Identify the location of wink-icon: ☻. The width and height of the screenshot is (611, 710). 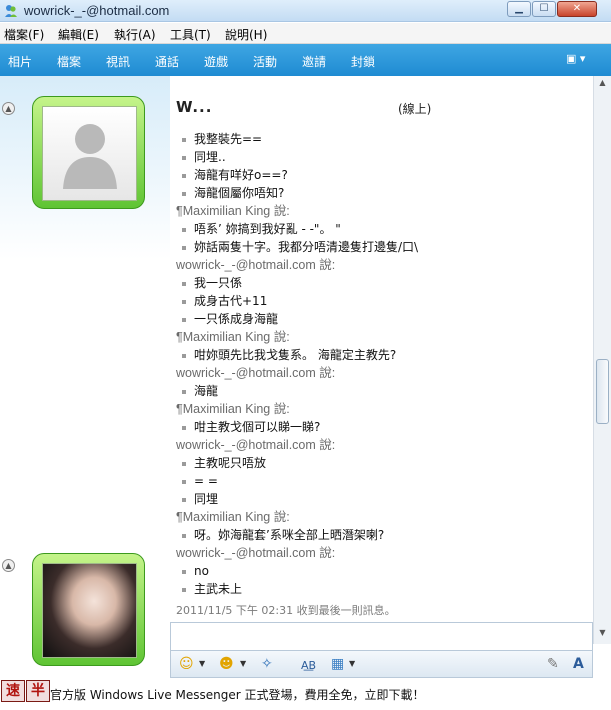
(226, 664).